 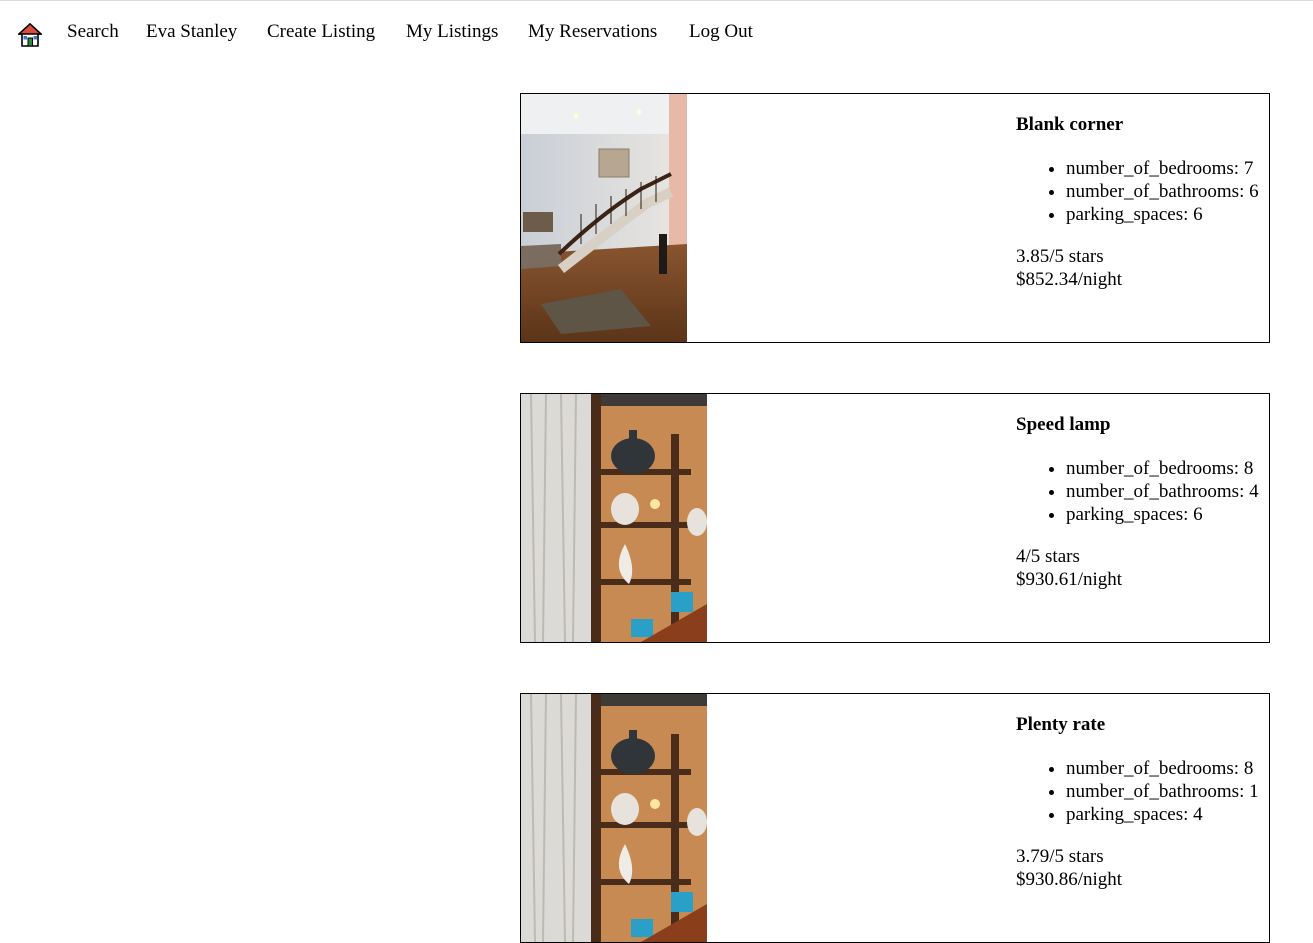 What do you see at coordinates (93, 32) in the screenshot?
I see `nav-search: Search` at bounding box center [93, 32].